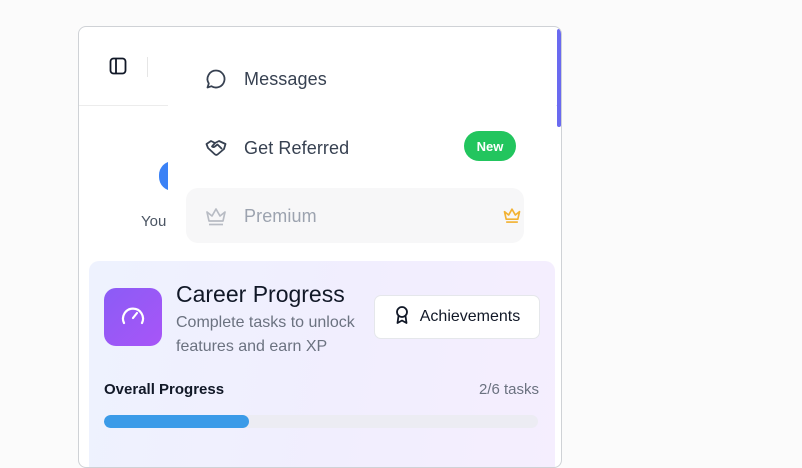 This screenshot has width=802, height=468. Describe the element at coordinates (297, 147) in the screenshot. I see `menu-item-label: Get Referred` at that location.